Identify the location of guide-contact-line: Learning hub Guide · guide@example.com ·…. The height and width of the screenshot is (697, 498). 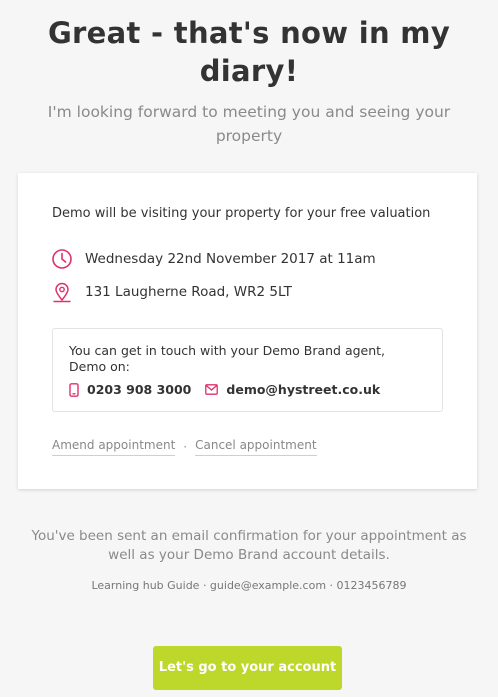
(249, 585).